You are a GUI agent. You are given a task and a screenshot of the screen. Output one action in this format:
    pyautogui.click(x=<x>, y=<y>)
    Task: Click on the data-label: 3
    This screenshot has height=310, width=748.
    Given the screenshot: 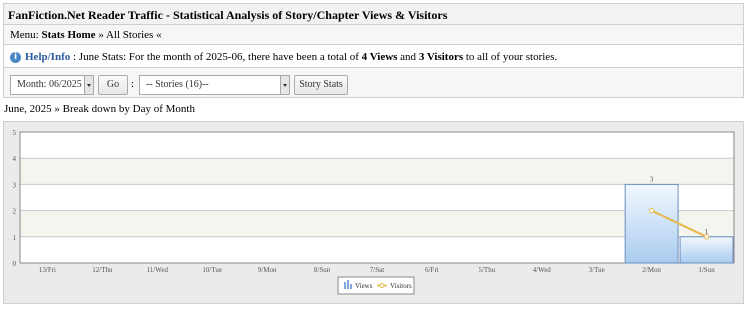 What is the action you would take?
    pyautogui.click(x=652, y=179)
    